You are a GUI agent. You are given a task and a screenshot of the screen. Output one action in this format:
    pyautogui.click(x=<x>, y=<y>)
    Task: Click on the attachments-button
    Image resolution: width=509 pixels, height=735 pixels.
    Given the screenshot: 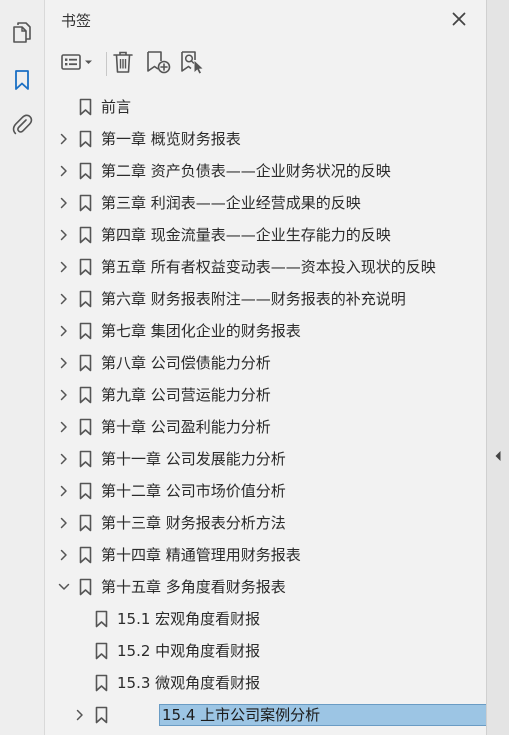 What is the action you would take?
    pyautogui.click(x=22, y=126)
    